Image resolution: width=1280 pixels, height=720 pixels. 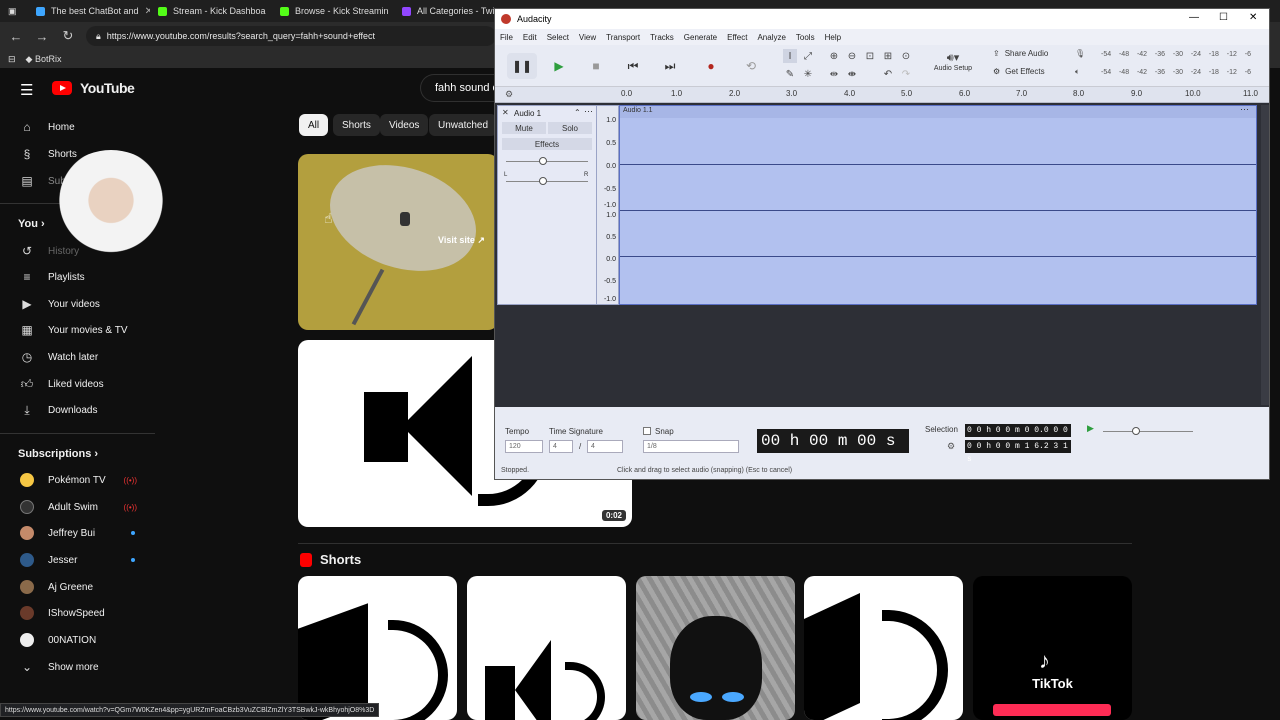 I want to click on draw-tool-icon: ✎, so click(x=790, y=74).